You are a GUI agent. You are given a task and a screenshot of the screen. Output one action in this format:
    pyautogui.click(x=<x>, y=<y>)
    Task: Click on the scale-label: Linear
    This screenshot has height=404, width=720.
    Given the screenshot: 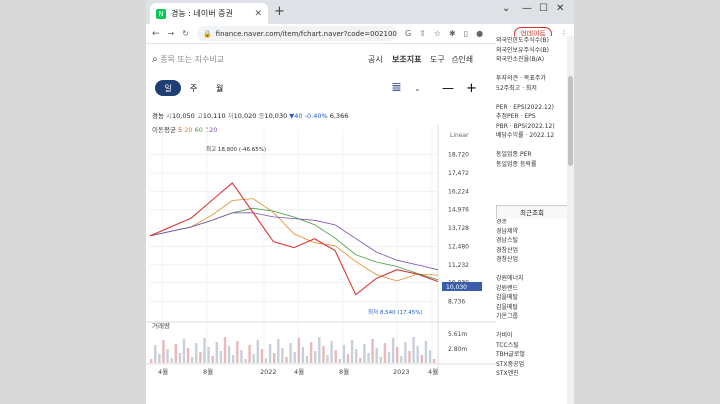 What is the action you would take?
    pyautogui.click(x=459, y=135)
    